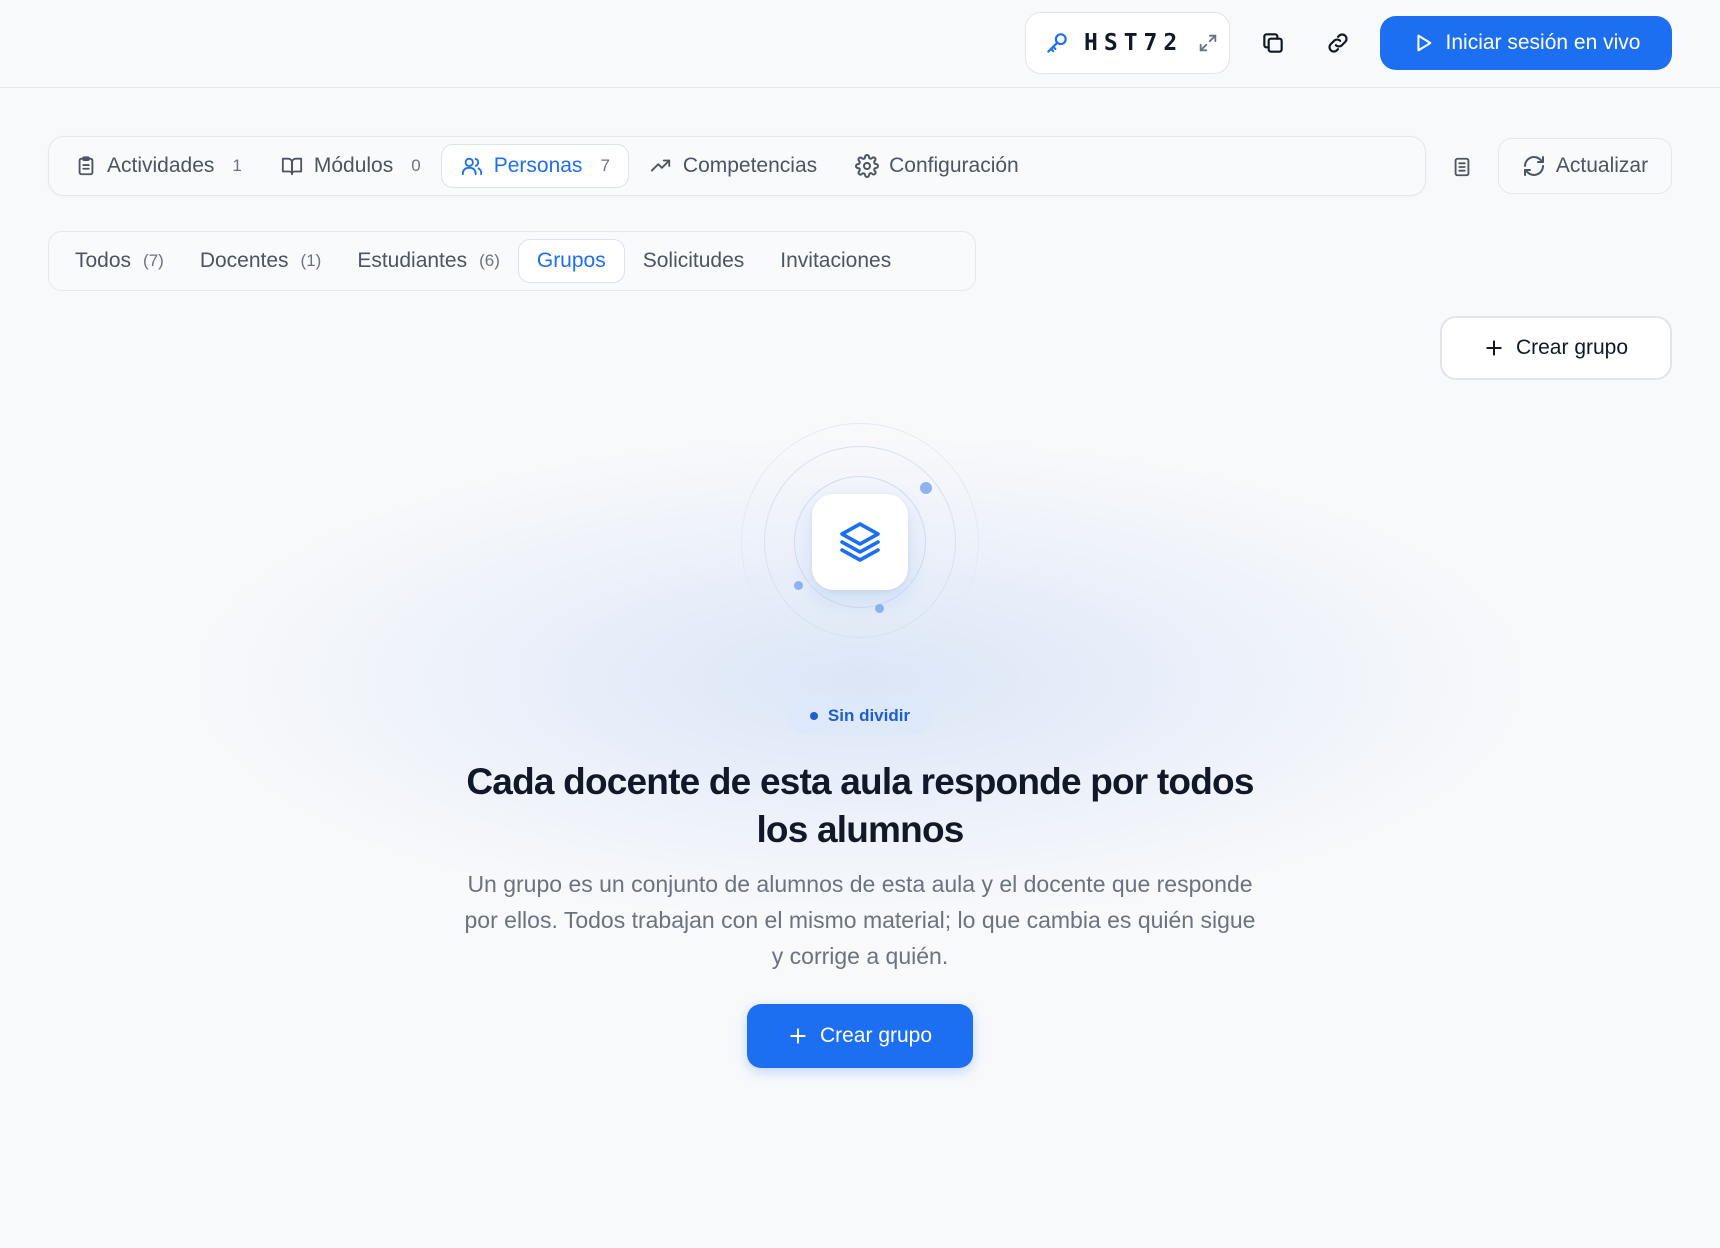 The width and height of the screenshot is (1720, 1248). I want to click on refresh-icon, so click(1534, 166).